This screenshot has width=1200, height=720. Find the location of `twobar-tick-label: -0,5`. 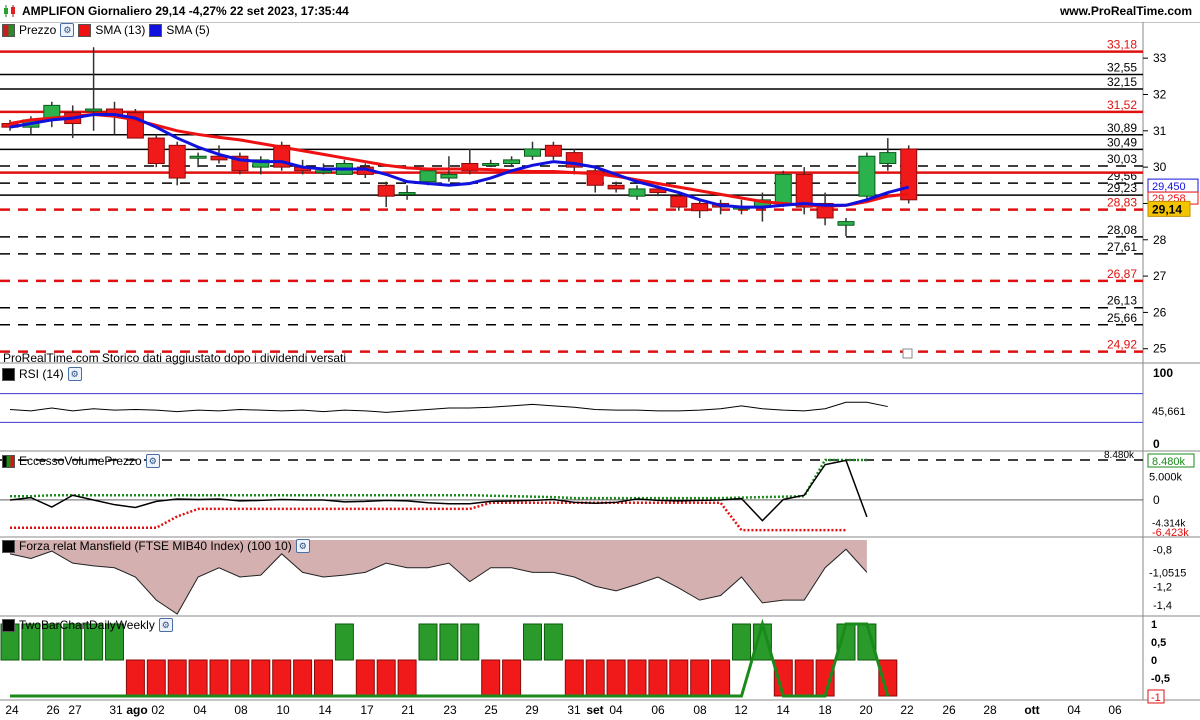

twobar-tick-label: -0,5 is located at coordinates (1160, 679).